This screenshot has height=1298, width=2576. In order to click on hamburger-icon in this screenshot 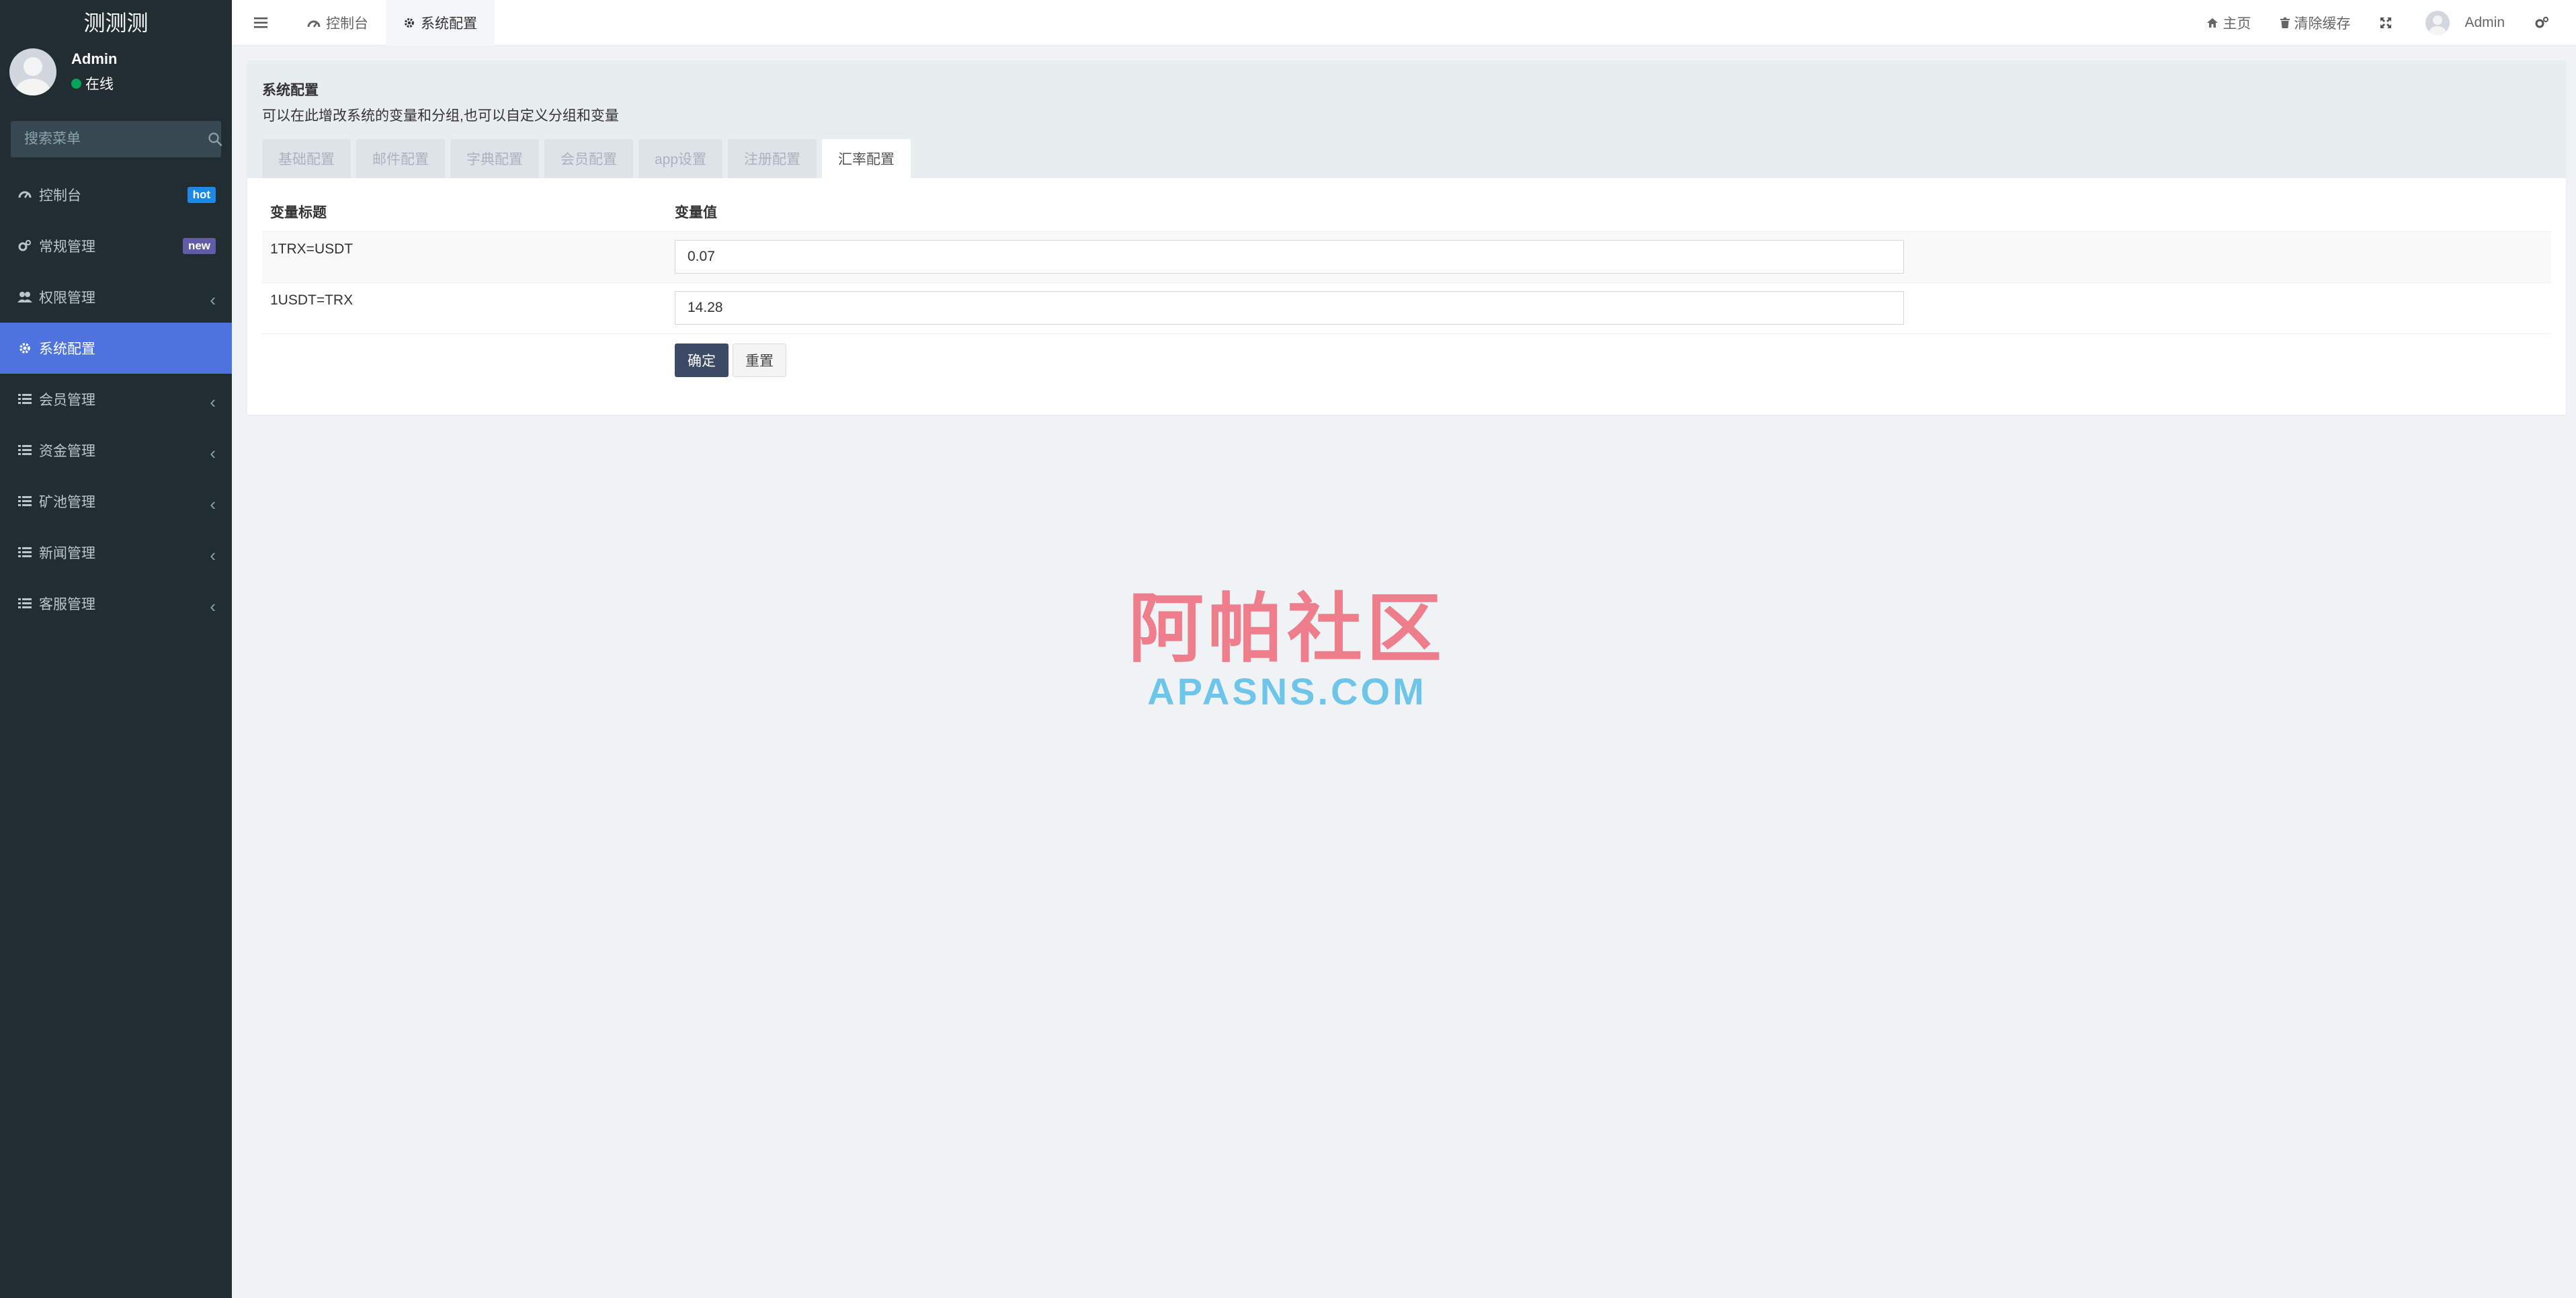, I will do `click(260, 22)`.